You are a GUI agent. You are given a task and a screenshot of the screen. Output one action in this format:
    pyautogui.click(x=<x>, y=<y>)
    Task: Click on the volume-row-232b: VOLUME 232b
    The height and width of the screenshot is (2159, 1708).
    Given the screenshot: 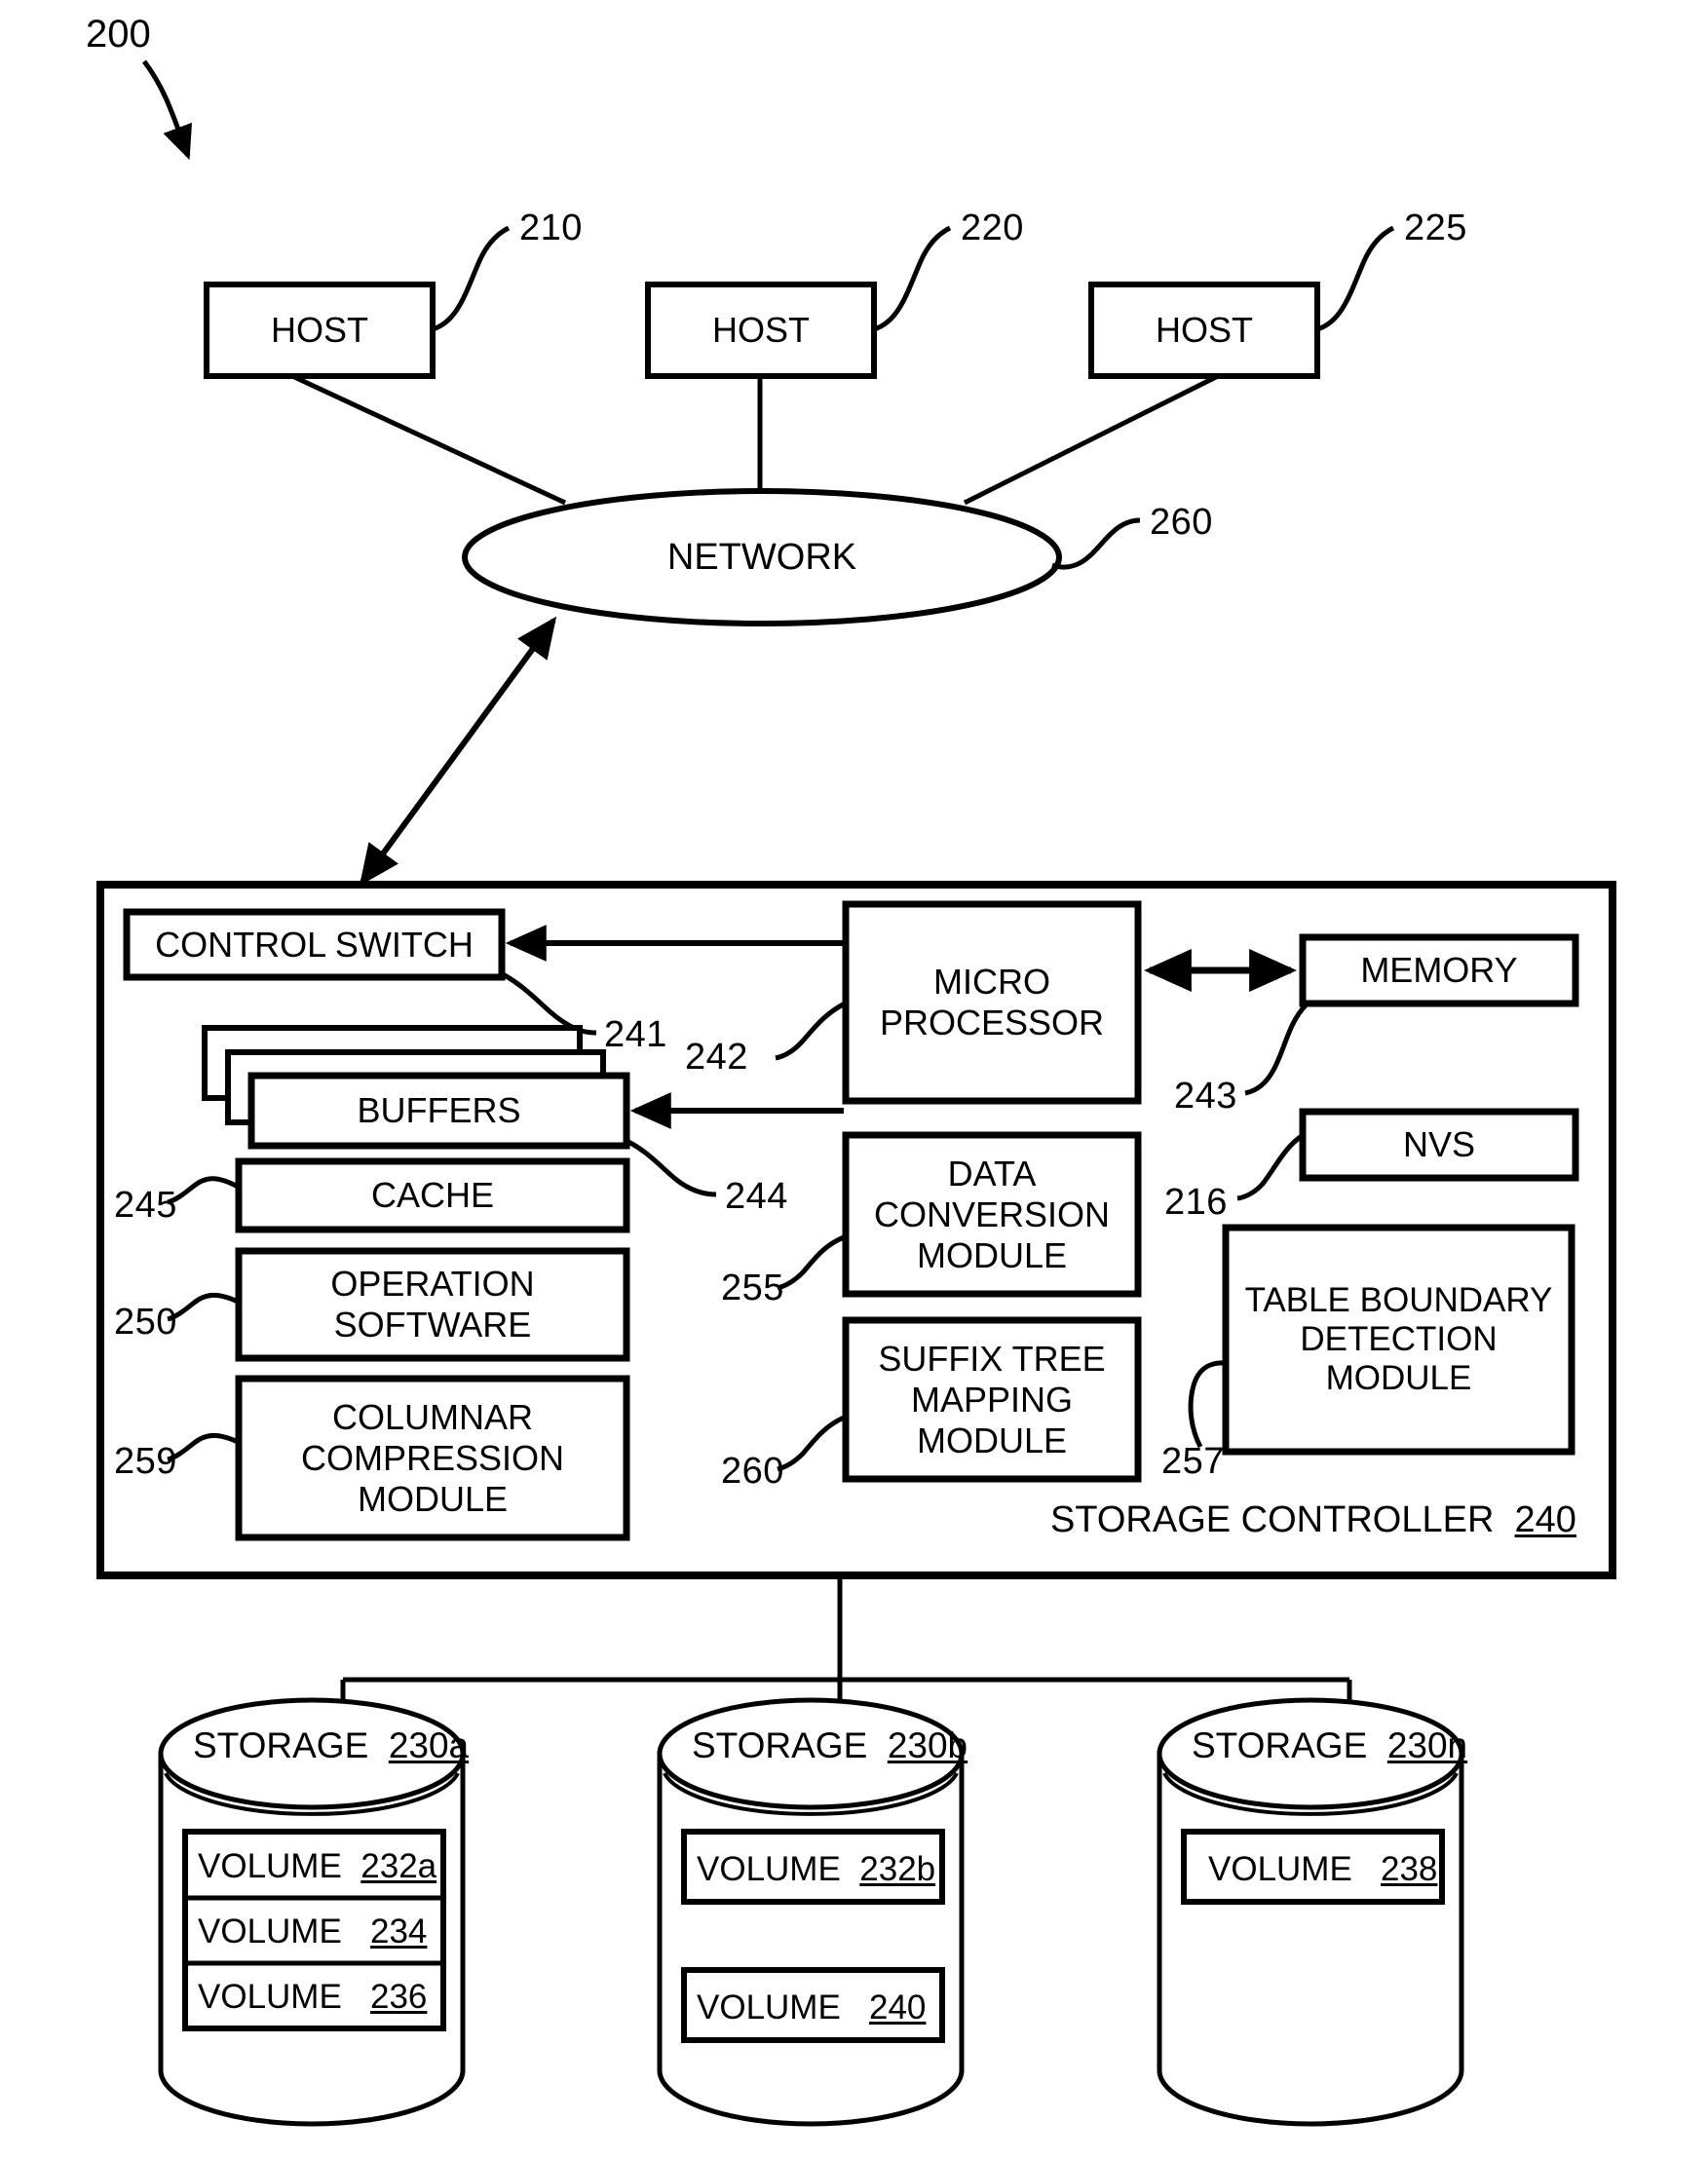 What is the action you would take?
    pyautogui.click(x=816, y=1869)
    